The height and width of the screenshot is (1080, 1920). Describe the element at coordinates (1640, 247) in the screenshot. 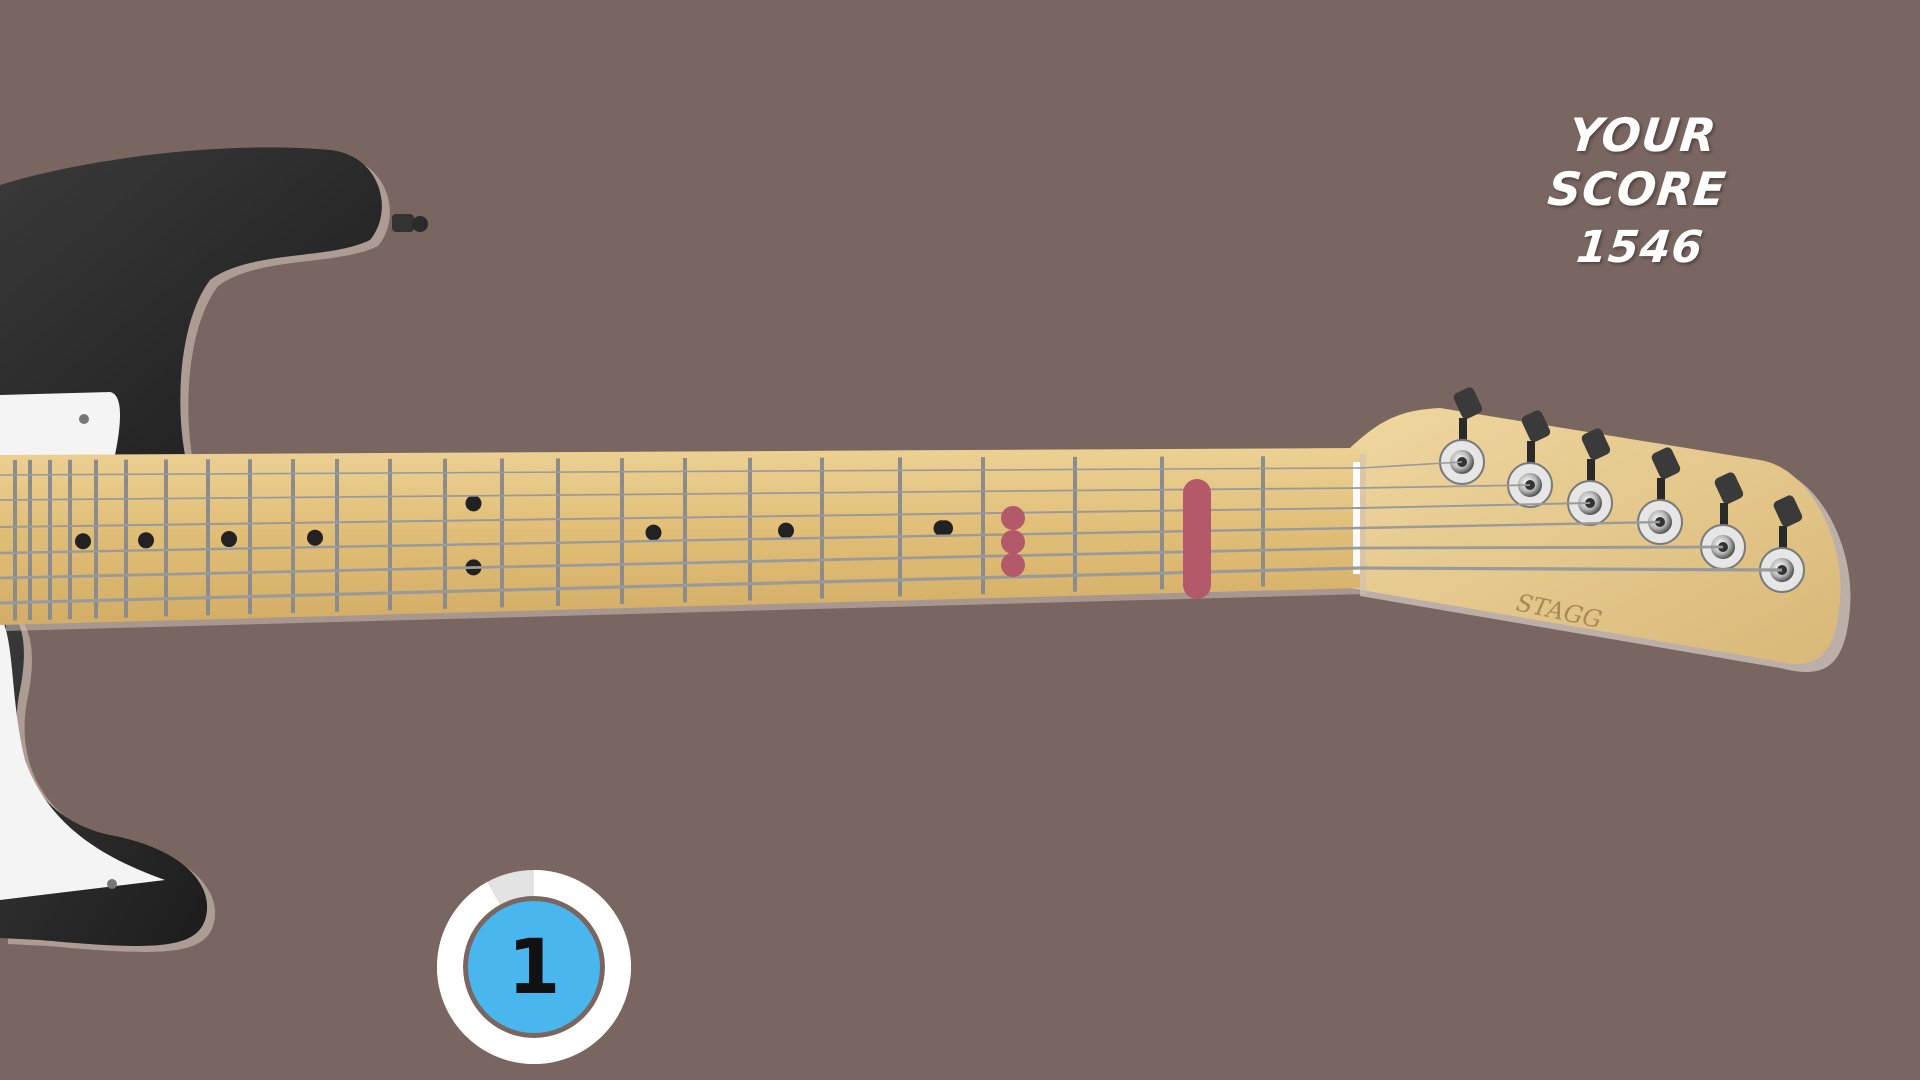

I see `score-value: 1546` at that location.